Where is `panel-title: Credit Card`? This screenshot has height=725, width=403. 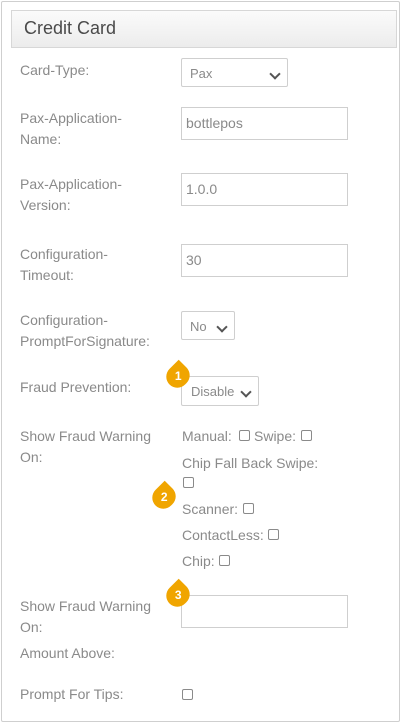
panel-title: Credit Card is located at coordinates (70, 28).